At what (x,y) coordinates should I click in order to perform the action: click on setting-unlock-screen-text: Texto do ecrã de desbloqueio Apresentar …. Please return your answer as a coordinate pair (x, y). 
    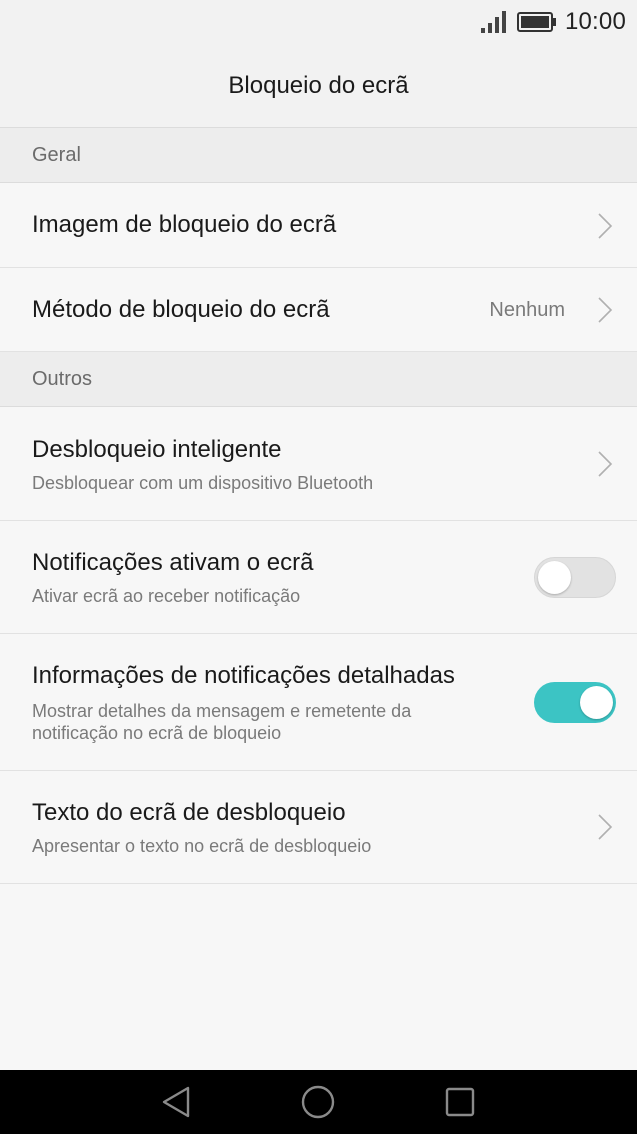
    Looking at the image, I should click on (318, 827).